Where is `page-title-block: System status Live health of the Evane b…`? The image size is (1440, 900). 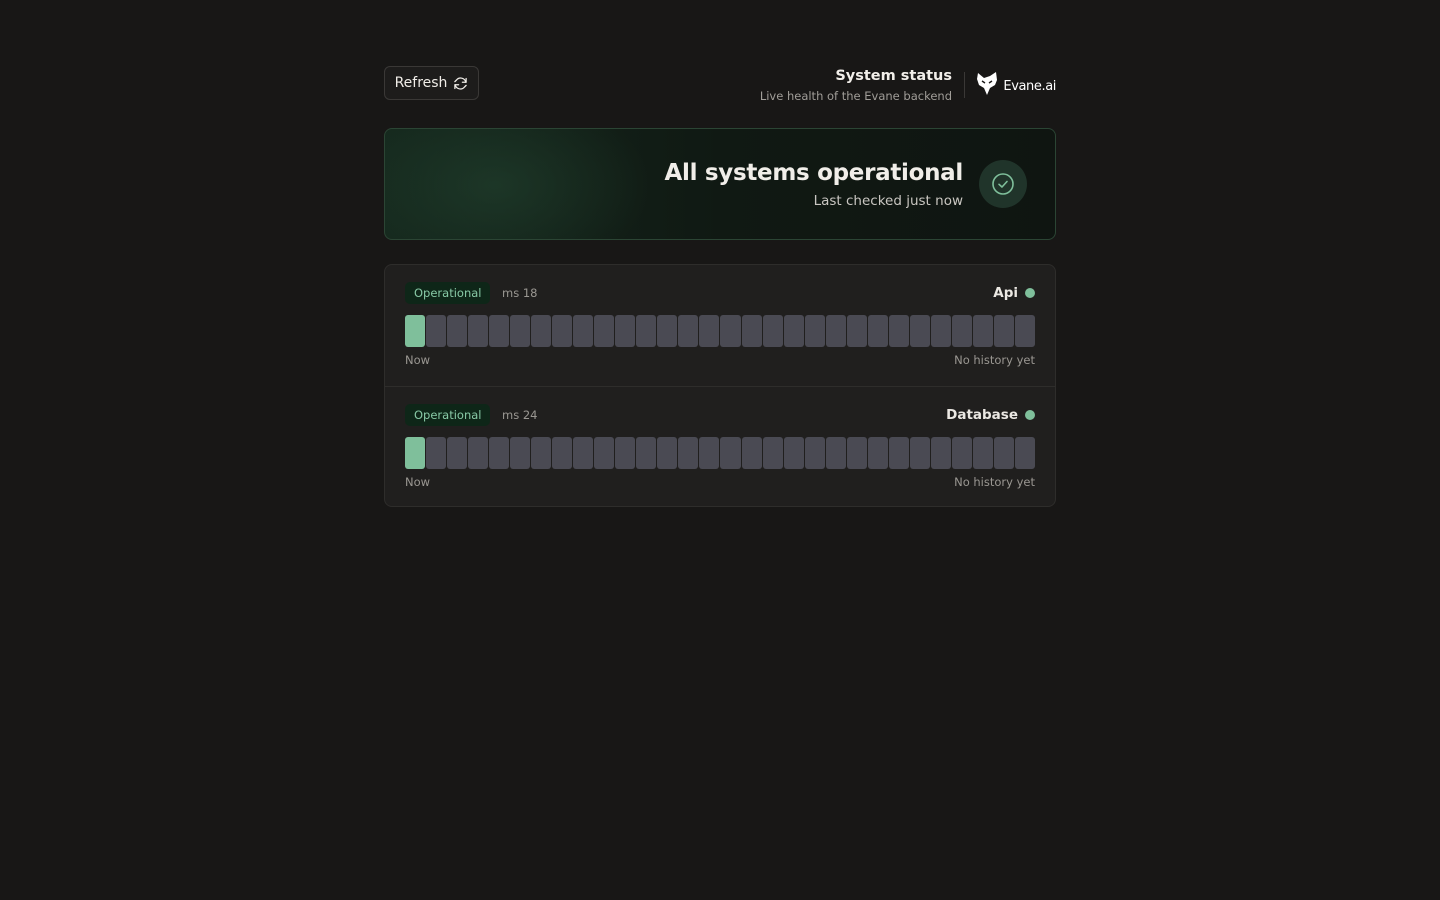
page-title-block: System status Live health of the Evane b… is located at coordinates (856, 85).